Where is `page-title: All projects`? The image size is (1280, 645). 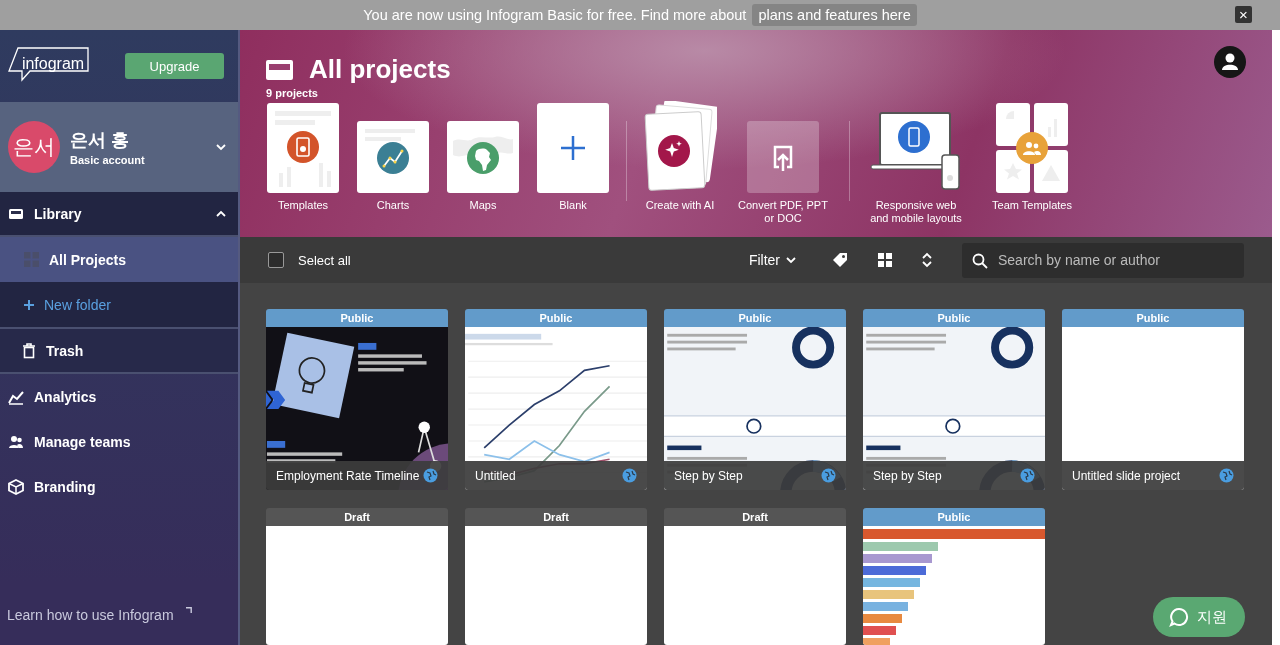
page-title: All projects is located at coordinates (380, 69).